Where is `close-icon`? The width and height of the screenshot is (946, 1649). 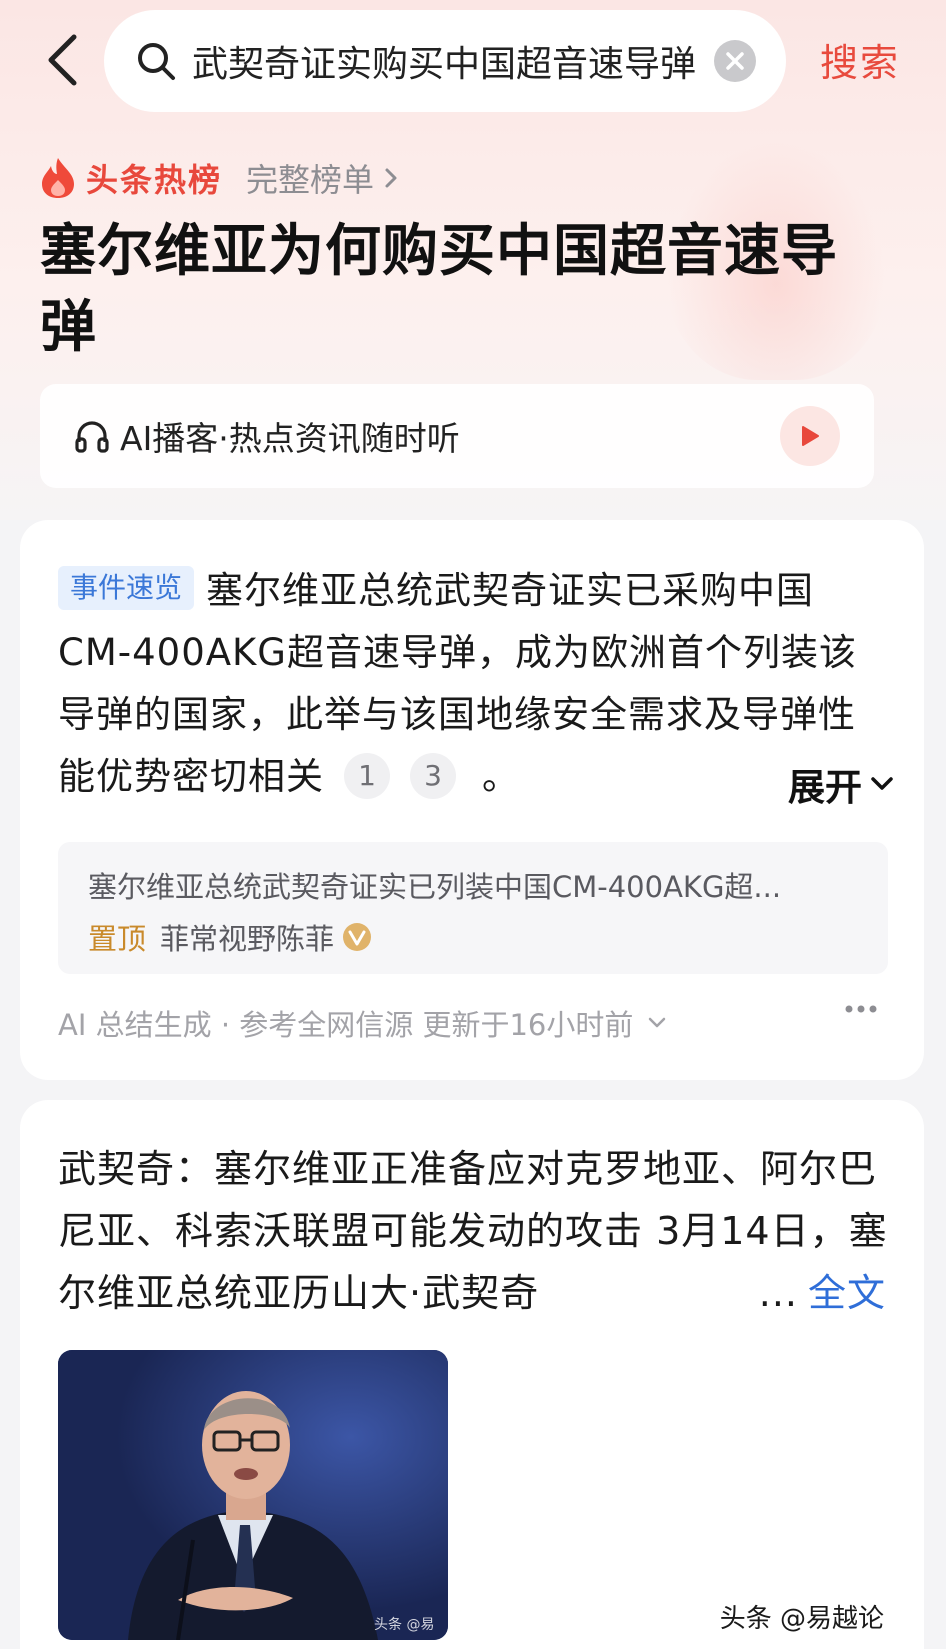
close-icon is located at coordinates (735, 61).